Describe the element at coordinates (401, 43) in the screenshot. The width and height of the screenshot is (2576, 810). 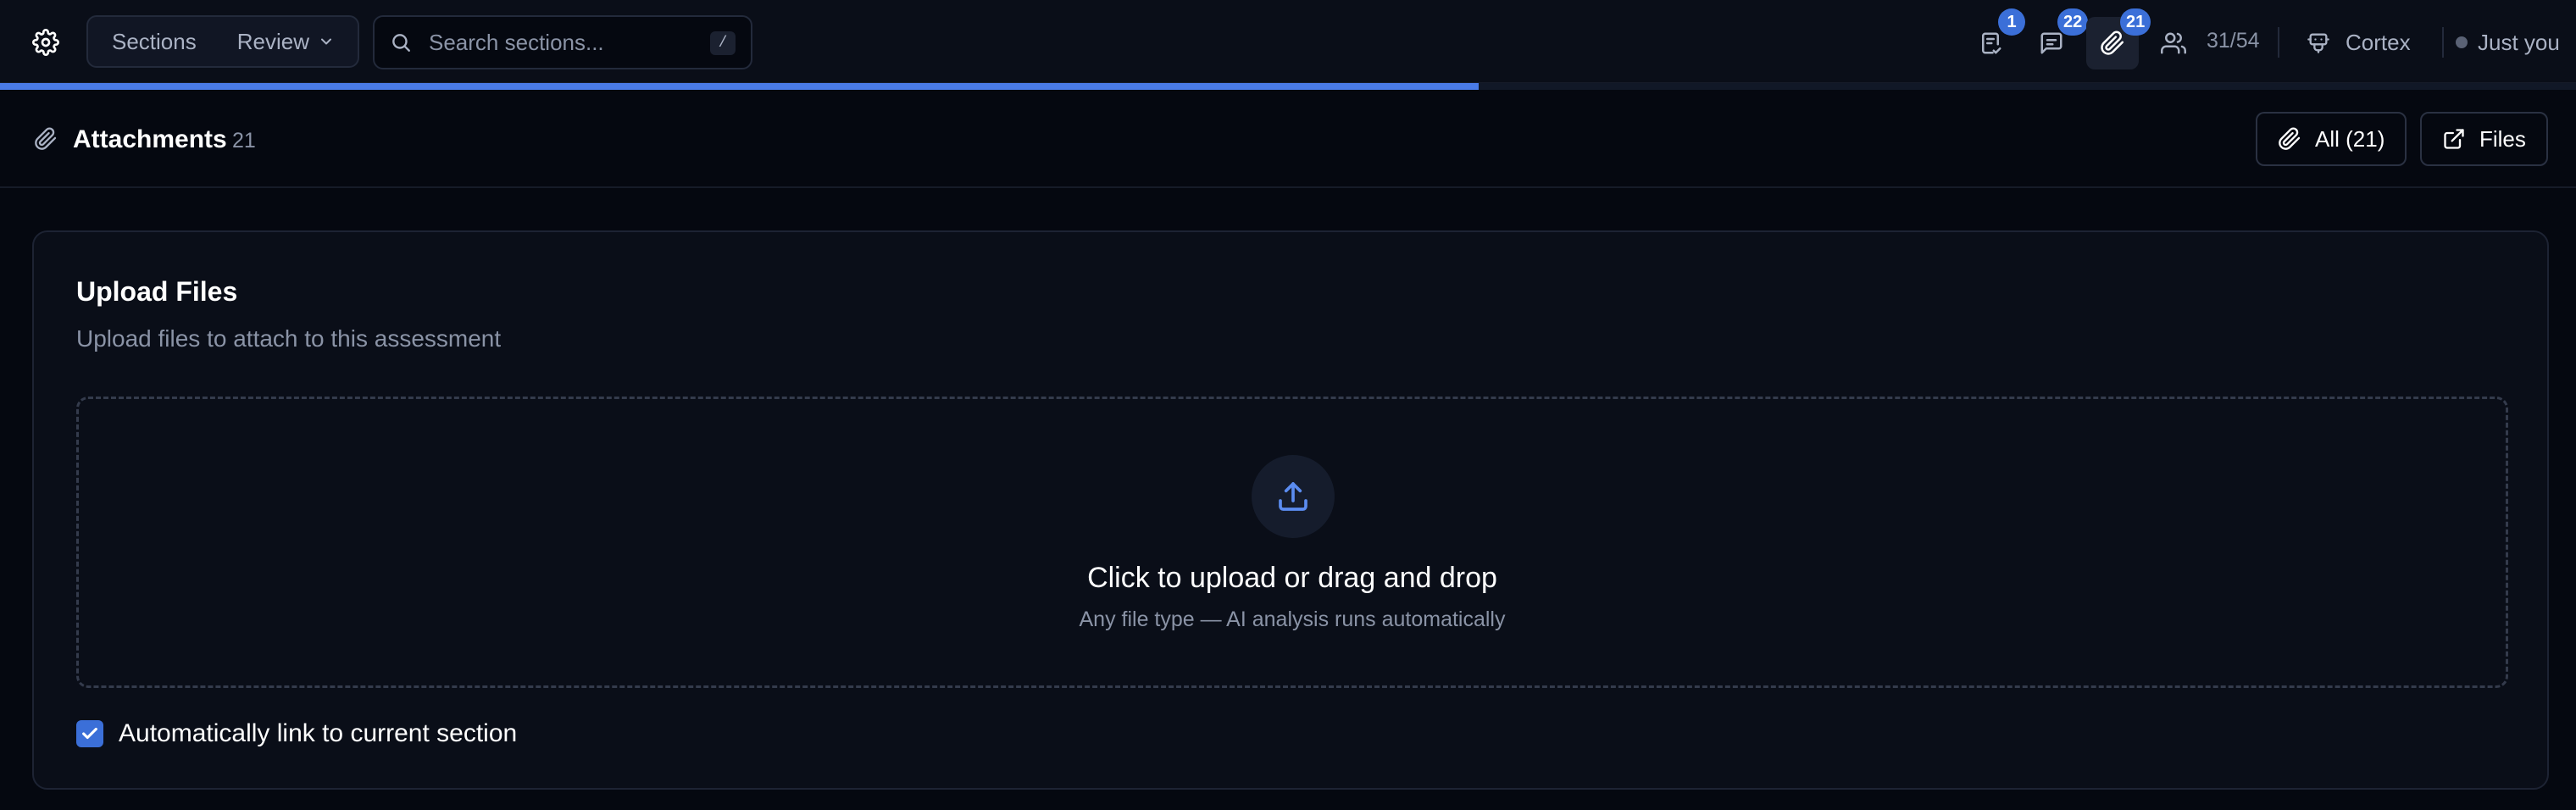
I see `search-icon` at that location.